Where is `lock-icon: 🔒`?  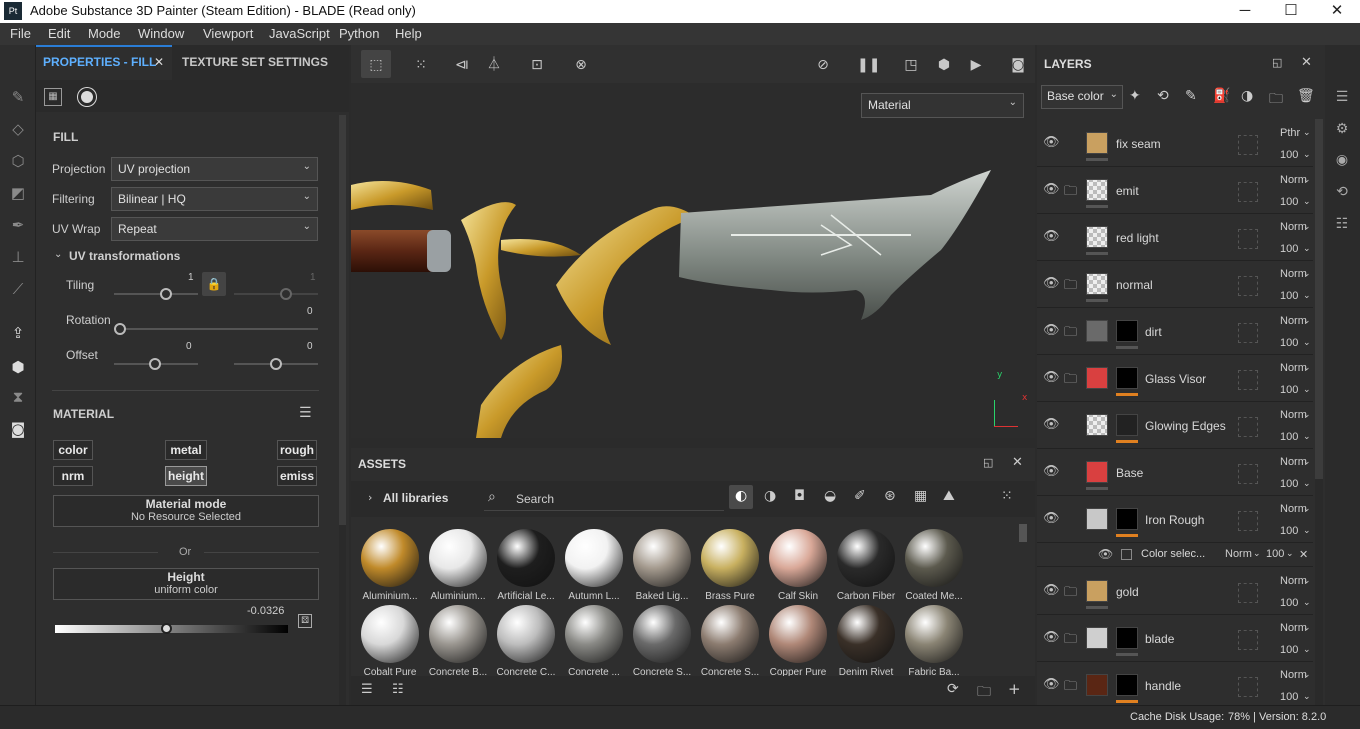
lock-icon: 🔒 is located at coordinates (214, 284).